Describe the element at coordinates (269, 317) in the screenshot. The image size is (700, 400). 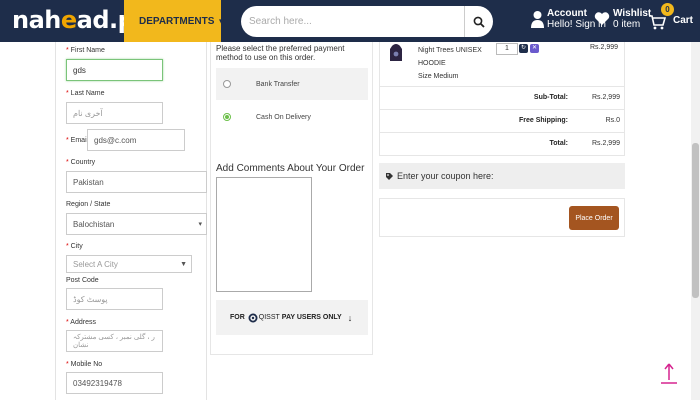
I see `qisst-brand: QISST` at that location.